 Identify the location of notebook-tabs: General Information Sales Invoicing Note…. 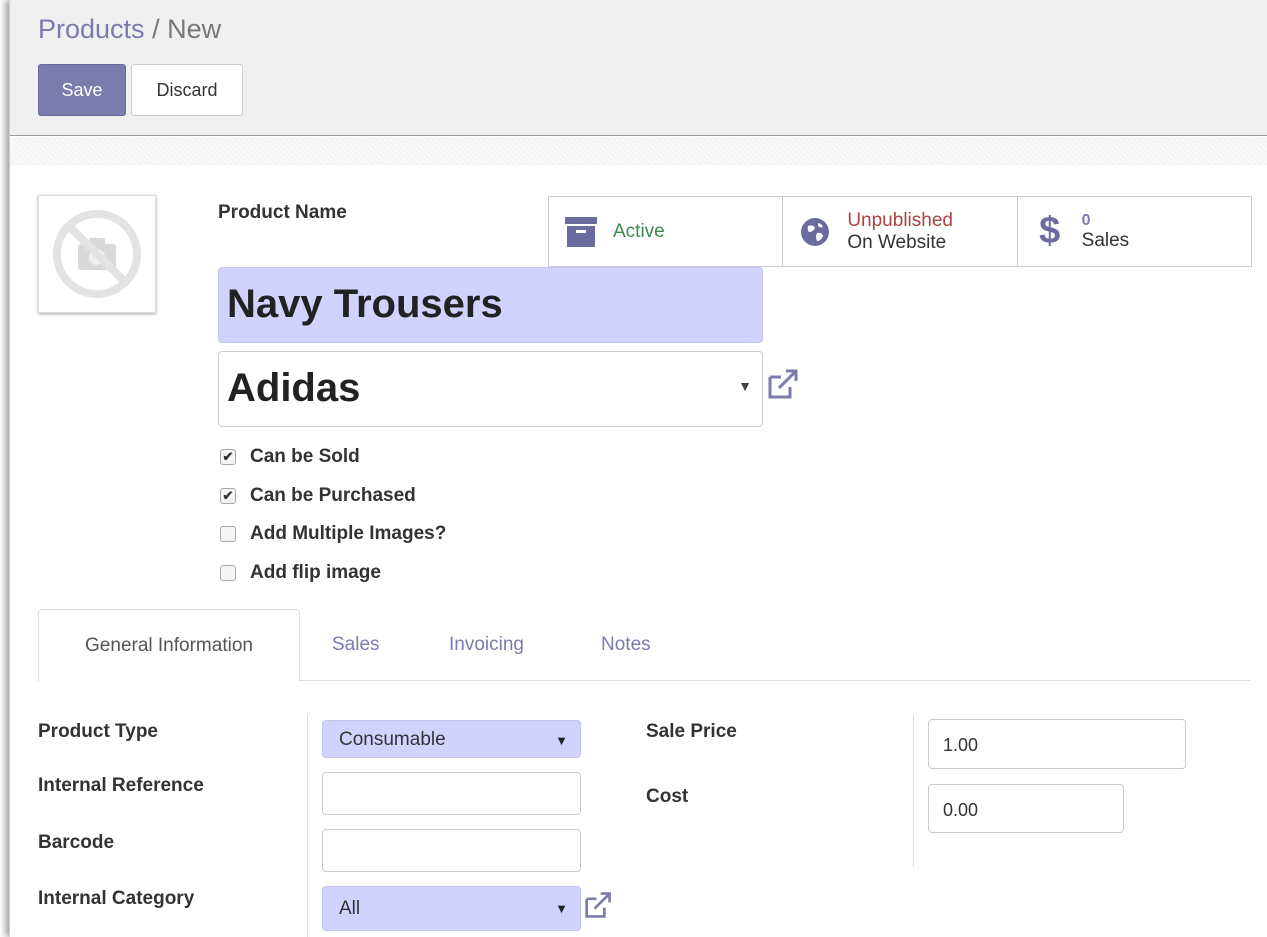
(644, 645).